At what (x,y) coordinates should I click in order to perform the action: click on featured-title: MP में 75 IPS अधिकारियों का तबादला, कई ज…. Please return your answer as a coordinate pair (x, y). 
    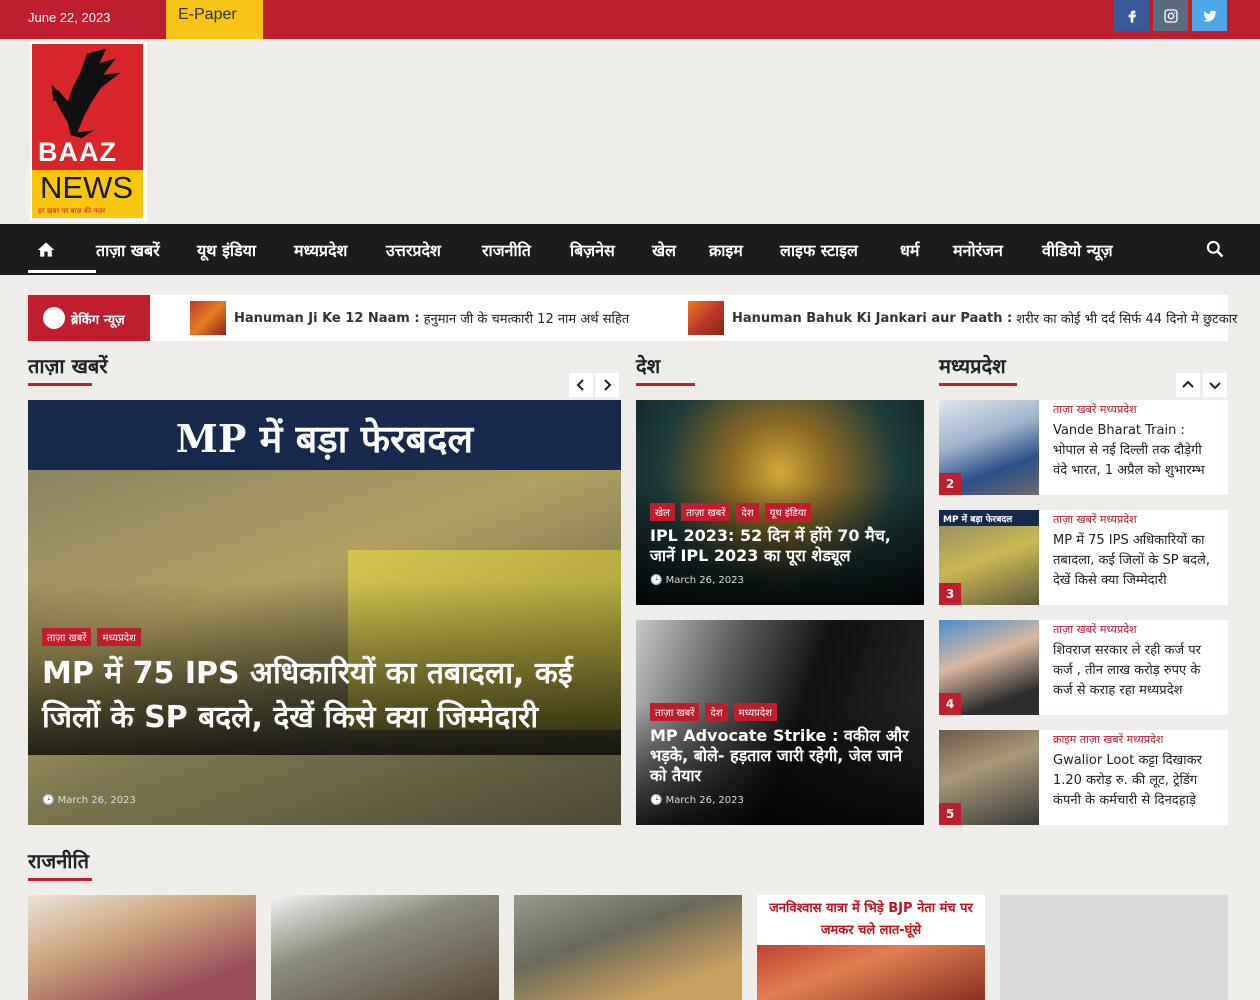
    Looking at the image, I should click on (307, 695).